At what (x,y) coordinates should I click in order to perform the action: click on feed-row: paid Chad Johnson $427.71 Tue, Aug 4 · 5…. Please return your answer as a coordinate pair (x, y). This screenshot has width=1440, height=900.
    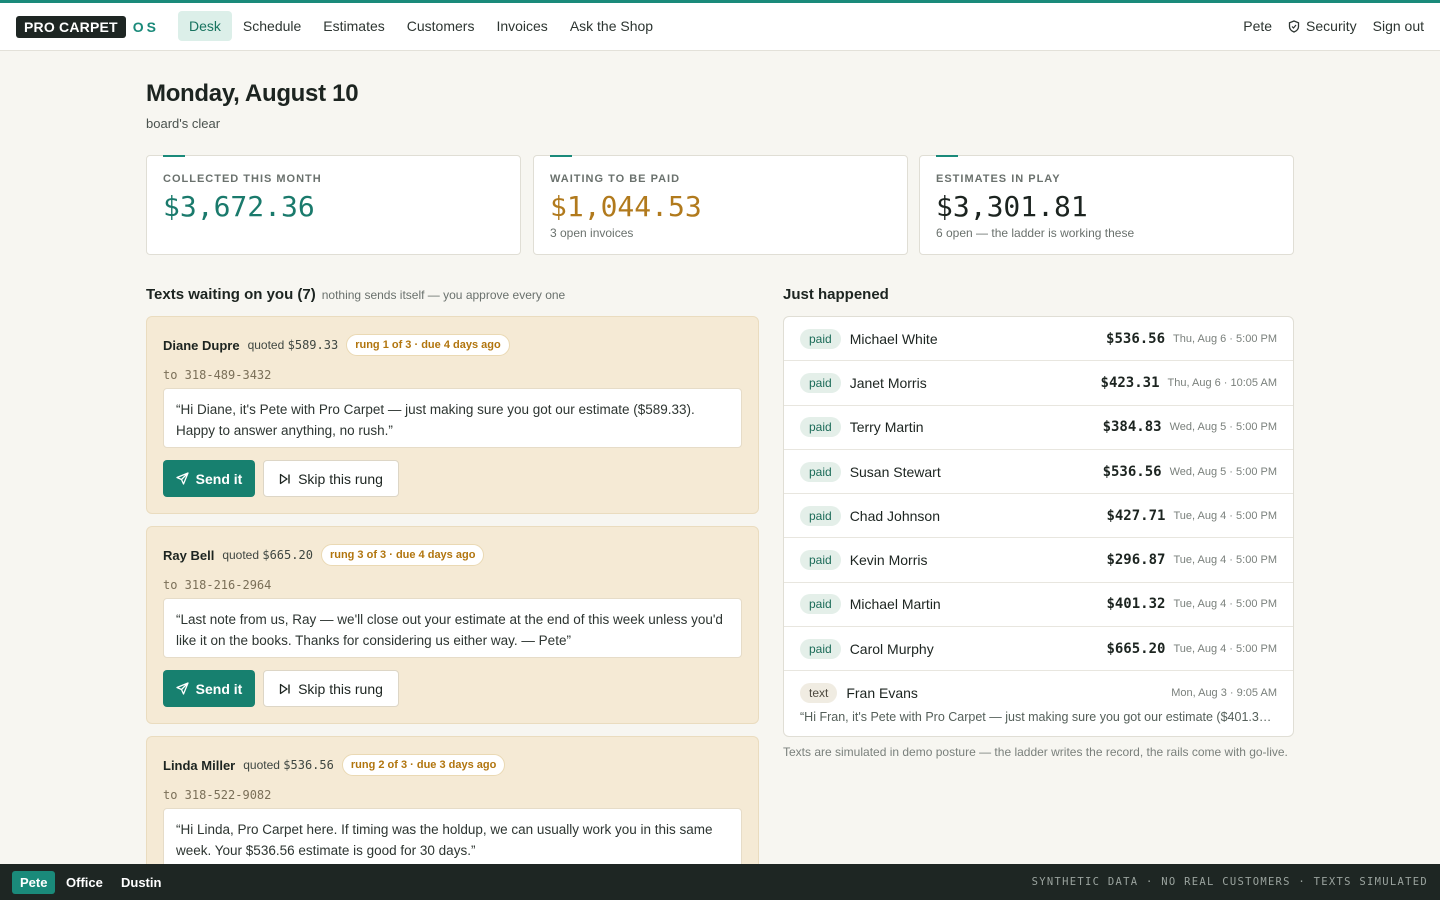
    Looking at the image, I should click on (1038, 516).